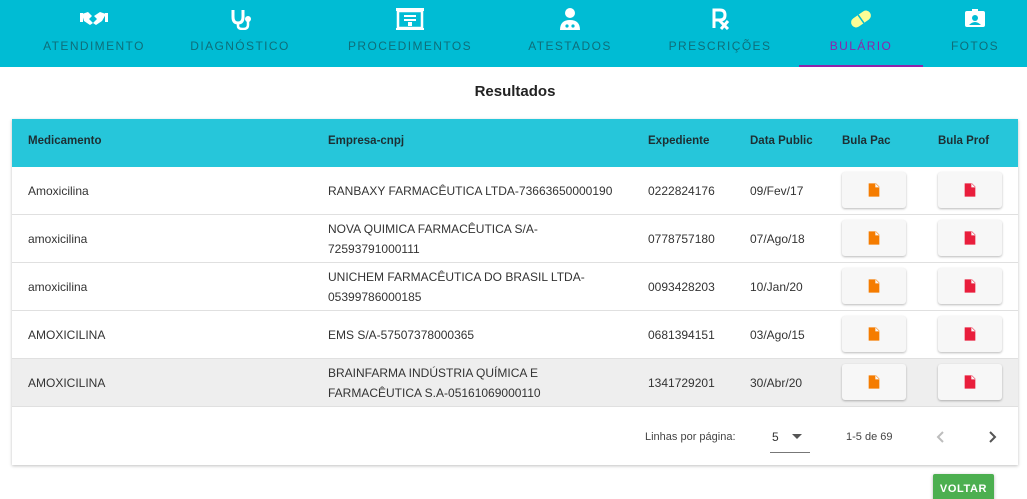 This screenshot has height=499, width=1027. I want to click on pagination-range: 1-5 de 69, so click(869, 437).